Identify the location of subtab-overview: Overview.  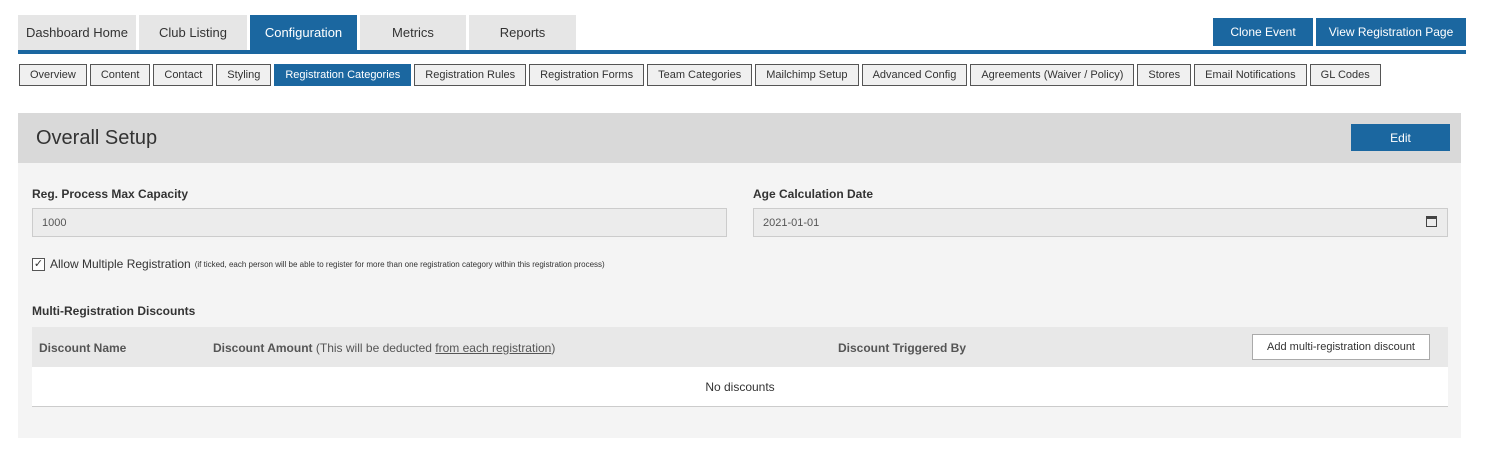
(53, 75).